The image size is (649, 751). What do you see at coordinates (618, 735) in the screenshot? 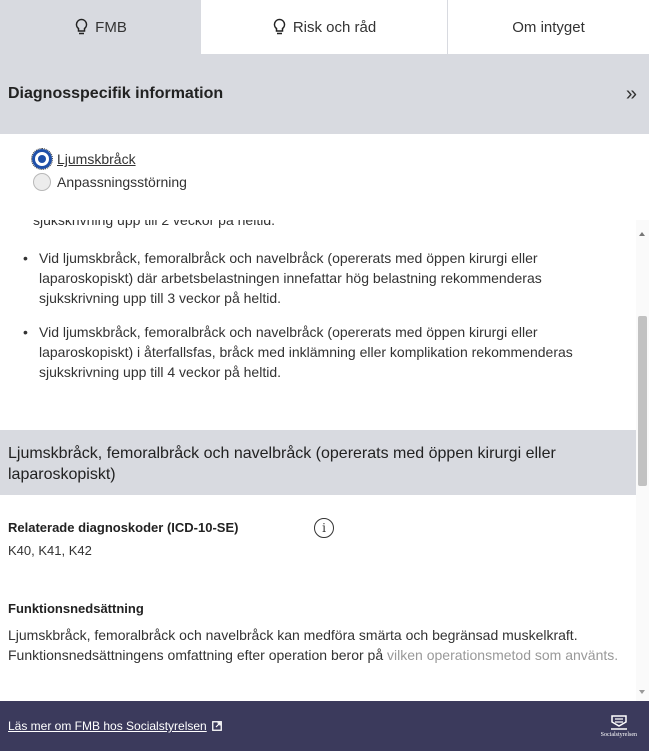
I see `logo-text: Socialstyrelsen` at bounding box center [618, 735].